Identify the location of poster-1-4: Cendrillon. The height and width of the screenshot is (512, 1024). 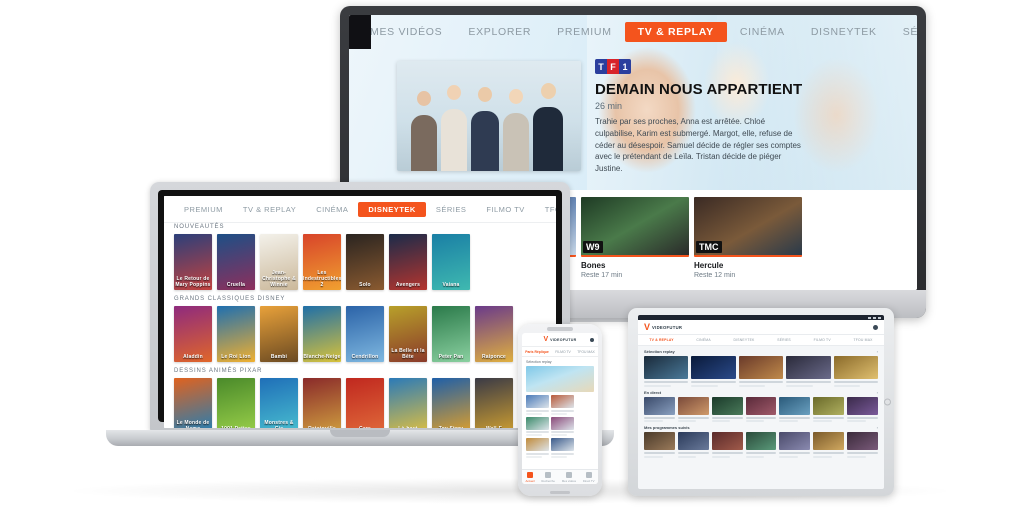
(365, 334).